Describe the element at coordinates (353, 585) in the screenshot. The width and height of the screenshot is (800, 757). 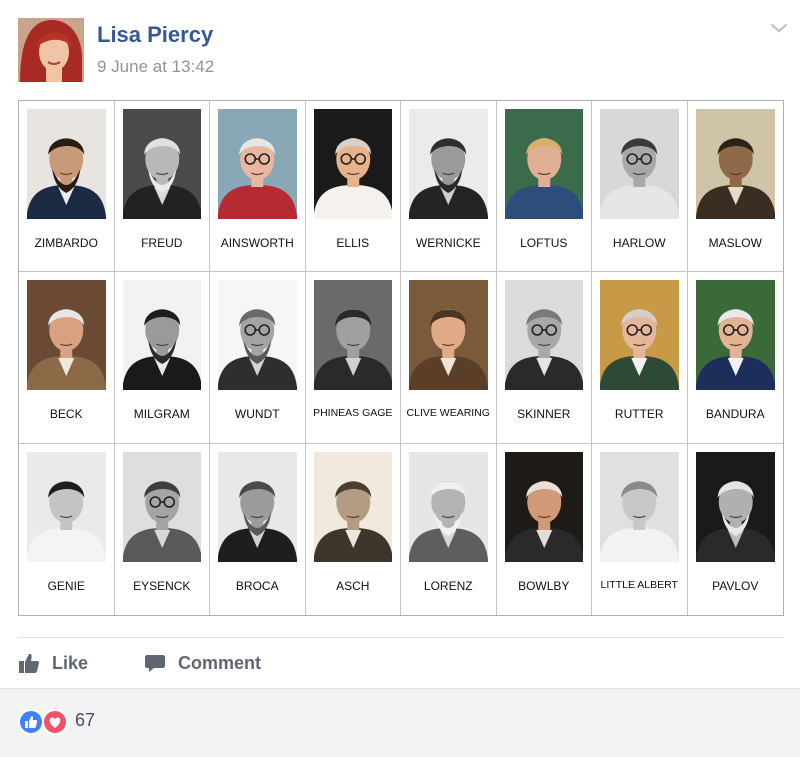
I see `person-name-label: ASCH` at that location.